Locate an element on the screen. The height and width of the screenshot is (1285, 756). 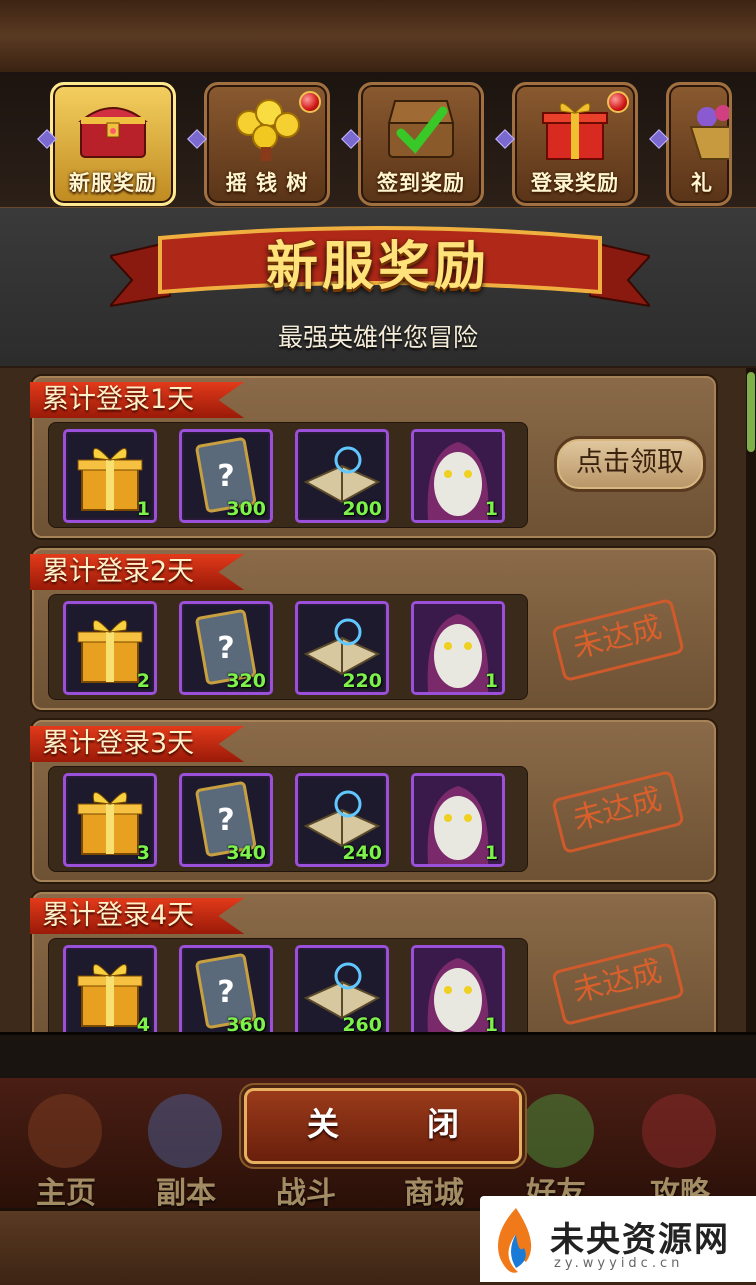
reward-items: 4 ? 360 260 1 is located at coordinates (288, 985).